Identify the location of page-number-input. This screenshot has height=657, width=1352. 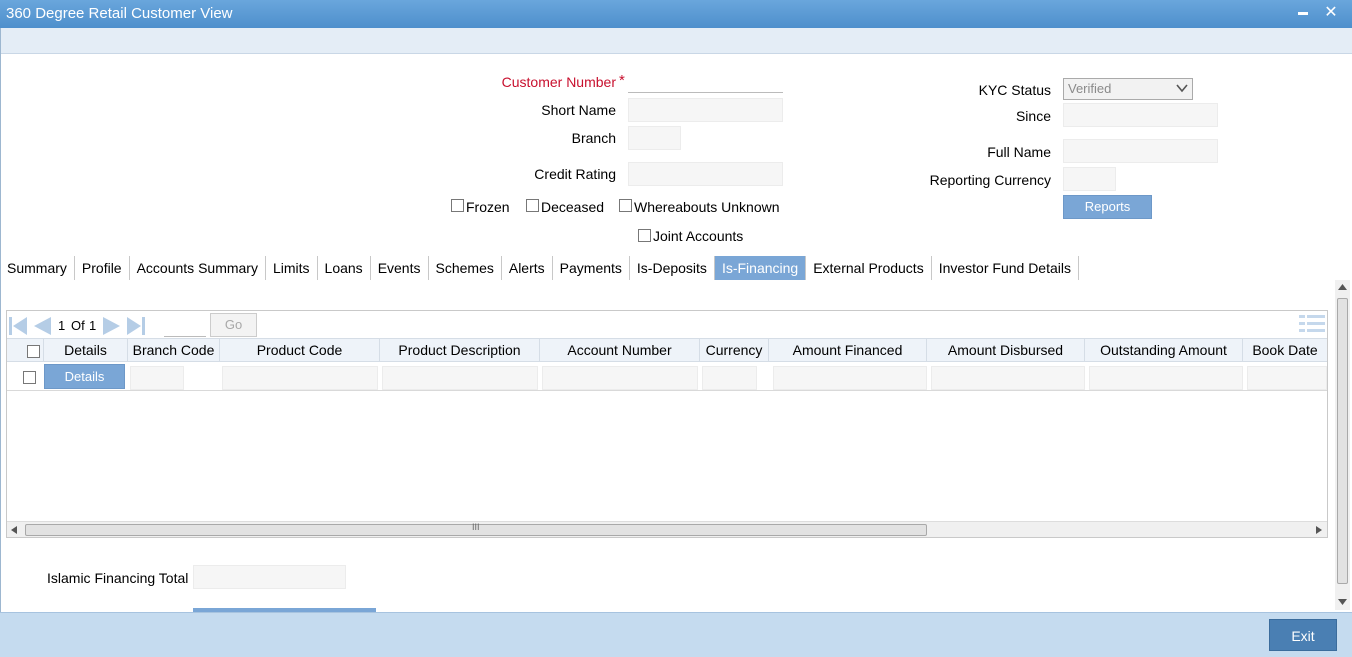
(185, 325).